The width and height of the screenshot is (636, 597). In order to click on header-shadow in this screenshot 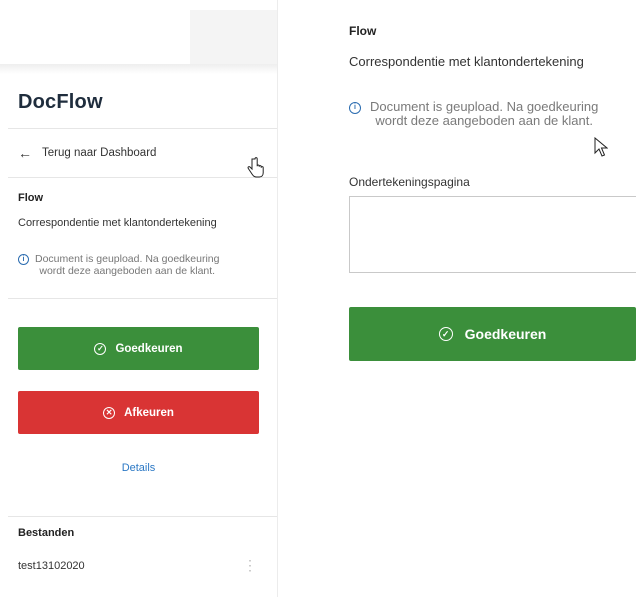, I will do `click(138, 69)`.